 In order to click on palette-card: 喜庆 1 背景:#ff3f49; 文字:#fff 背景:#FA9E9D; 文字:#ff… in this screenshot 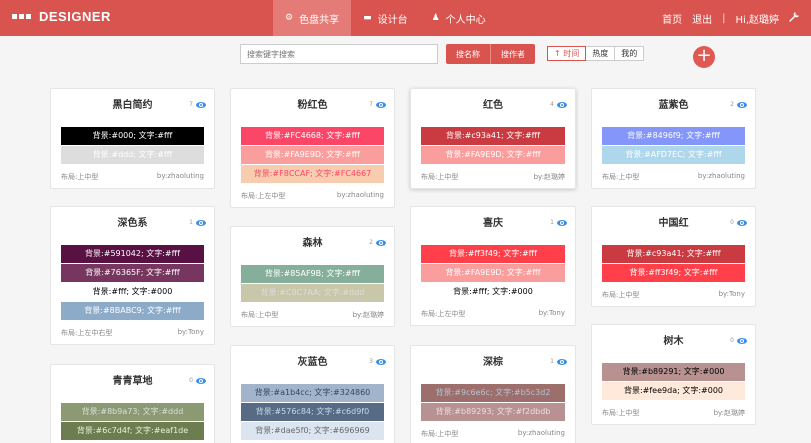, I will do `click(493, 266)`.